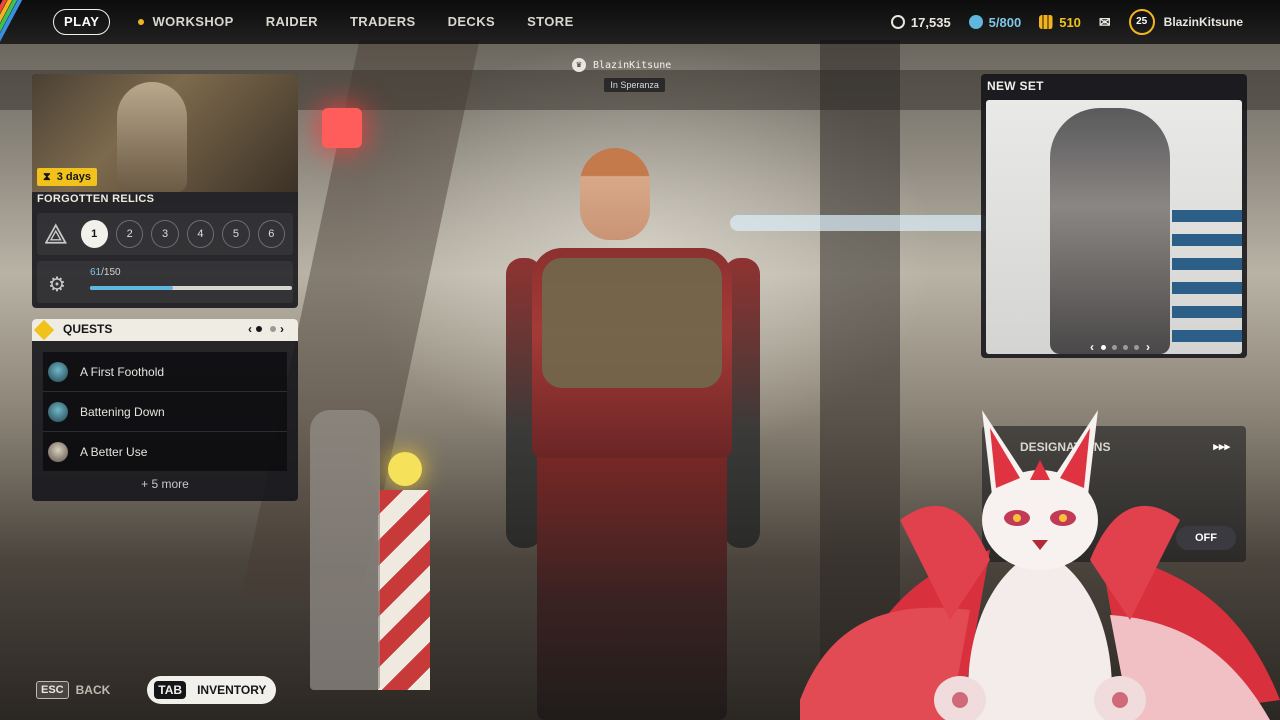  Describe the element at coordinates (1103, 347) in the screenshot. I see `carousel-dot-active` at that location.